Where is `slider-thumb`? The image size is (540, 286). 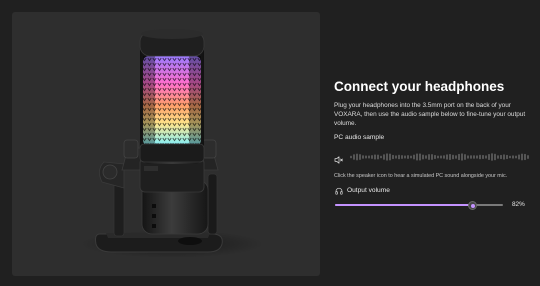
slider-thumb is located at coordinates (473, 205).